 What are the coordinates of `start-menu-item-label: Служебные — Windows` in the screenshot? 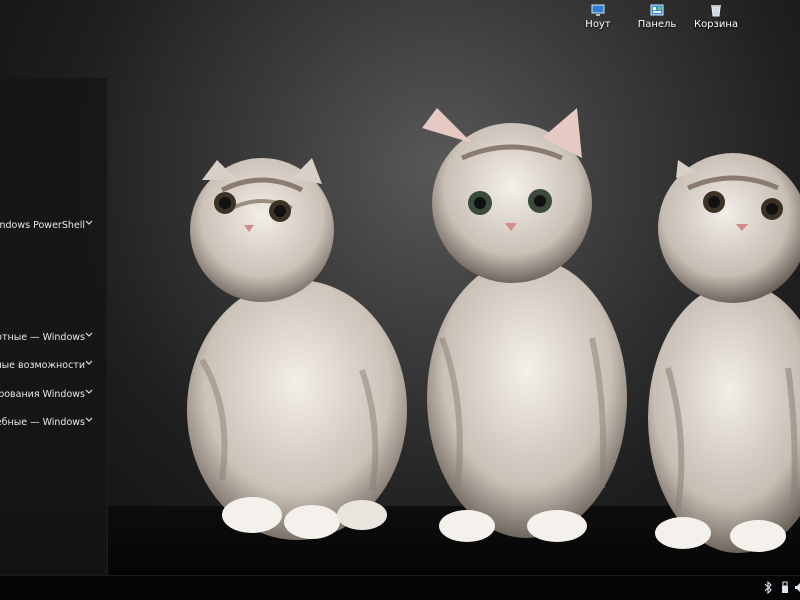 It's located at (42, 422).